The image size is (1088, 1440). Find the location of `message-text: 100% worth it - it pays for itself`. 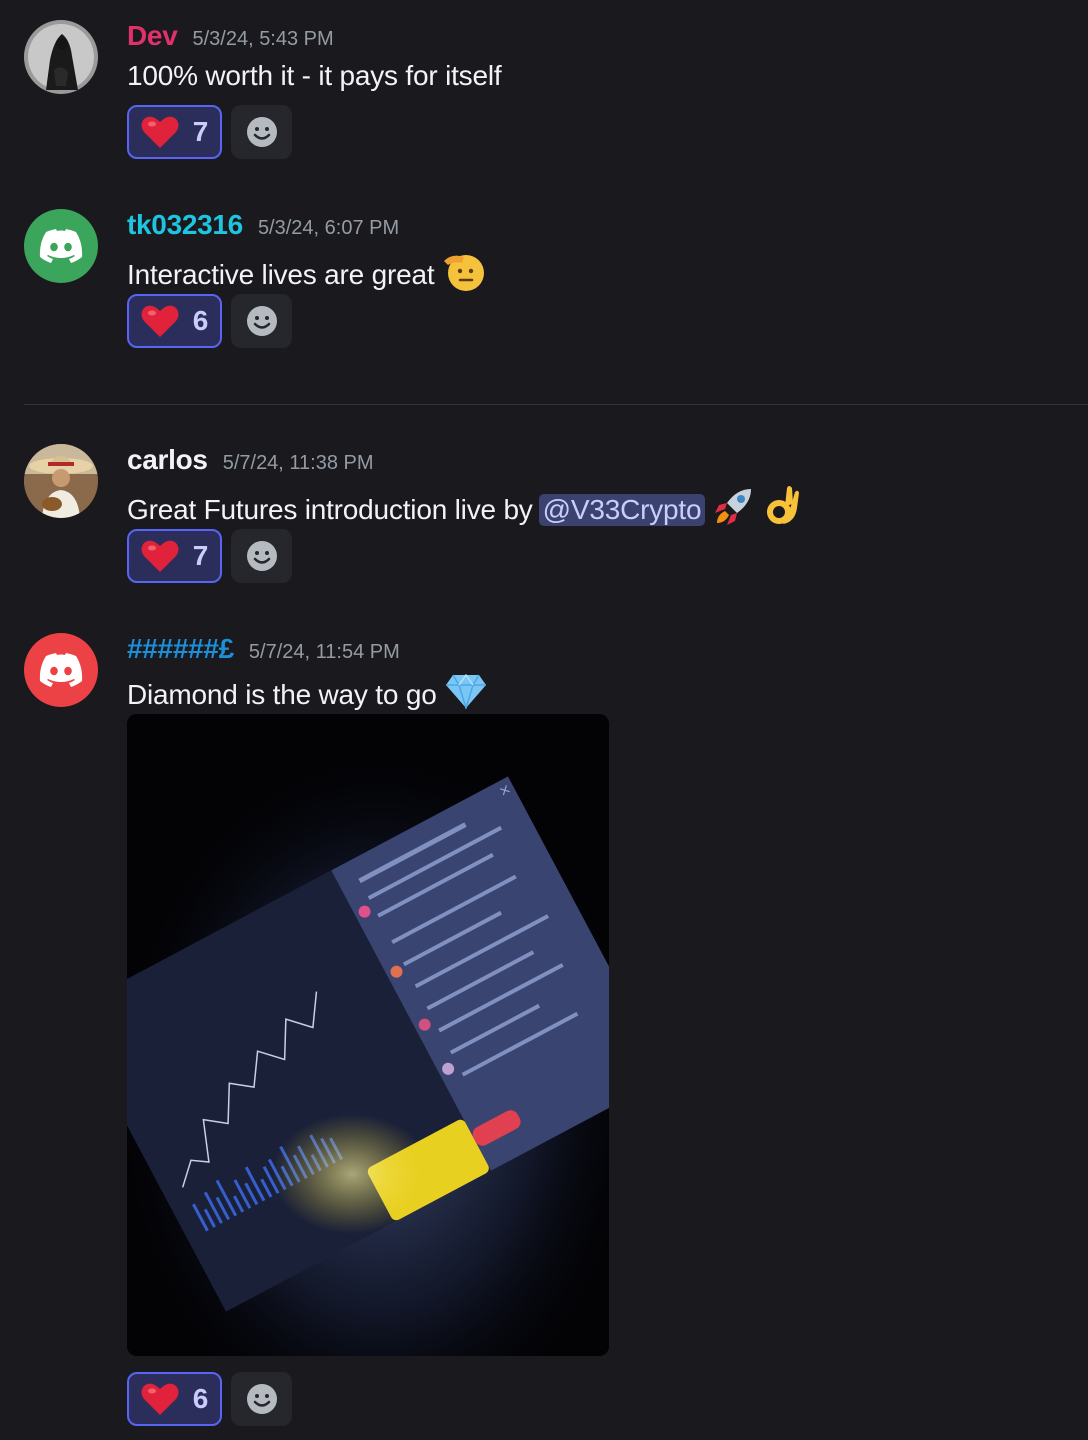

message-text: 100% worth it - it pays for itself is located at coordinates (314, 76).